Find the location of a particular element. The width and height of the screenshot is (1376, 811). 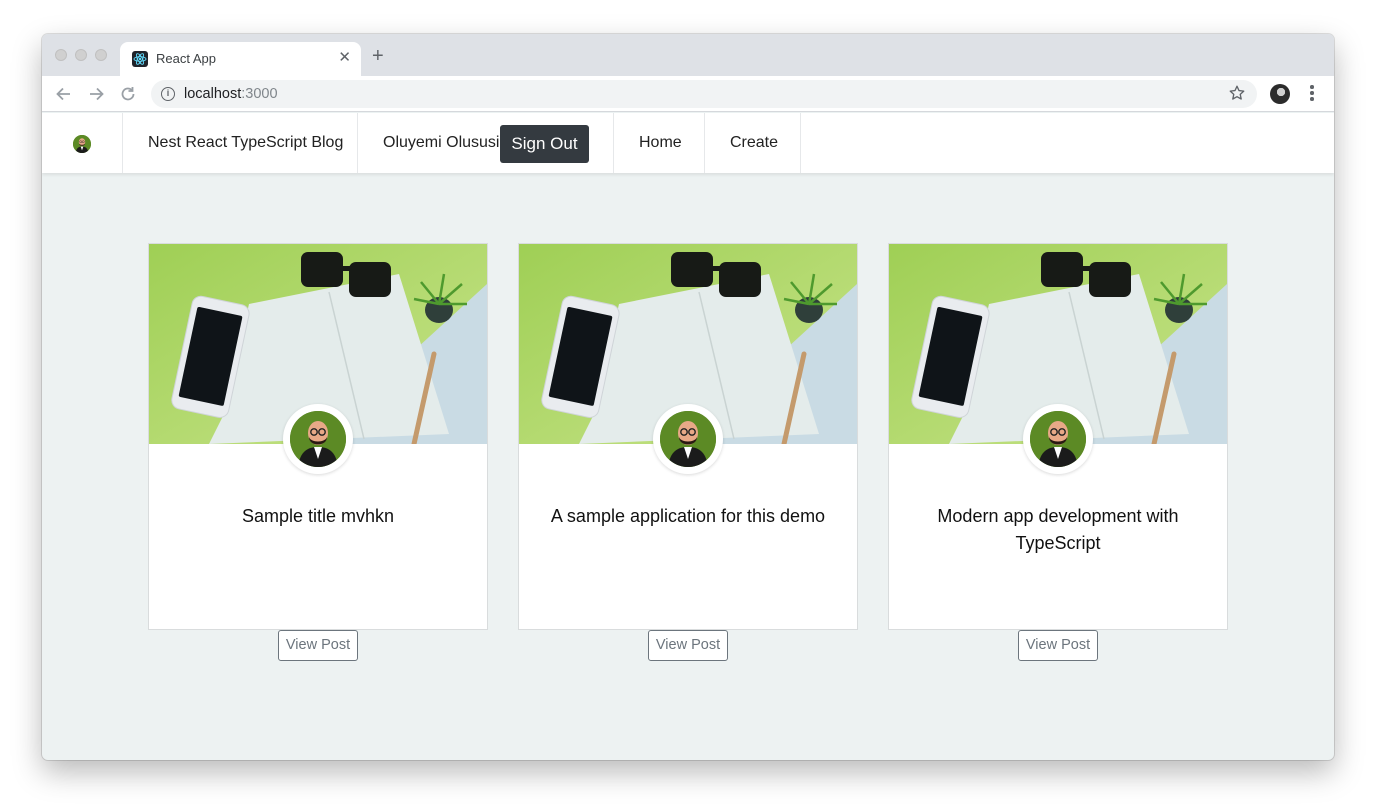

browser-tab: React App ✕ is located at coordinates (240, 59).